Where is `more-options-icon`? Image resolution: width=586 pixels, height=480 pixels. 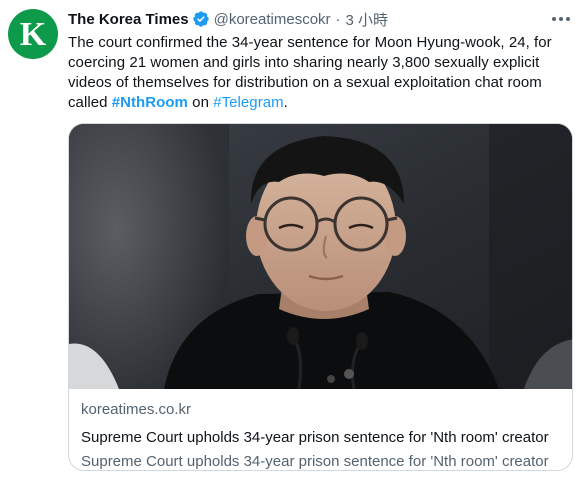
more-options-icon is located at coordinates (561, 19).